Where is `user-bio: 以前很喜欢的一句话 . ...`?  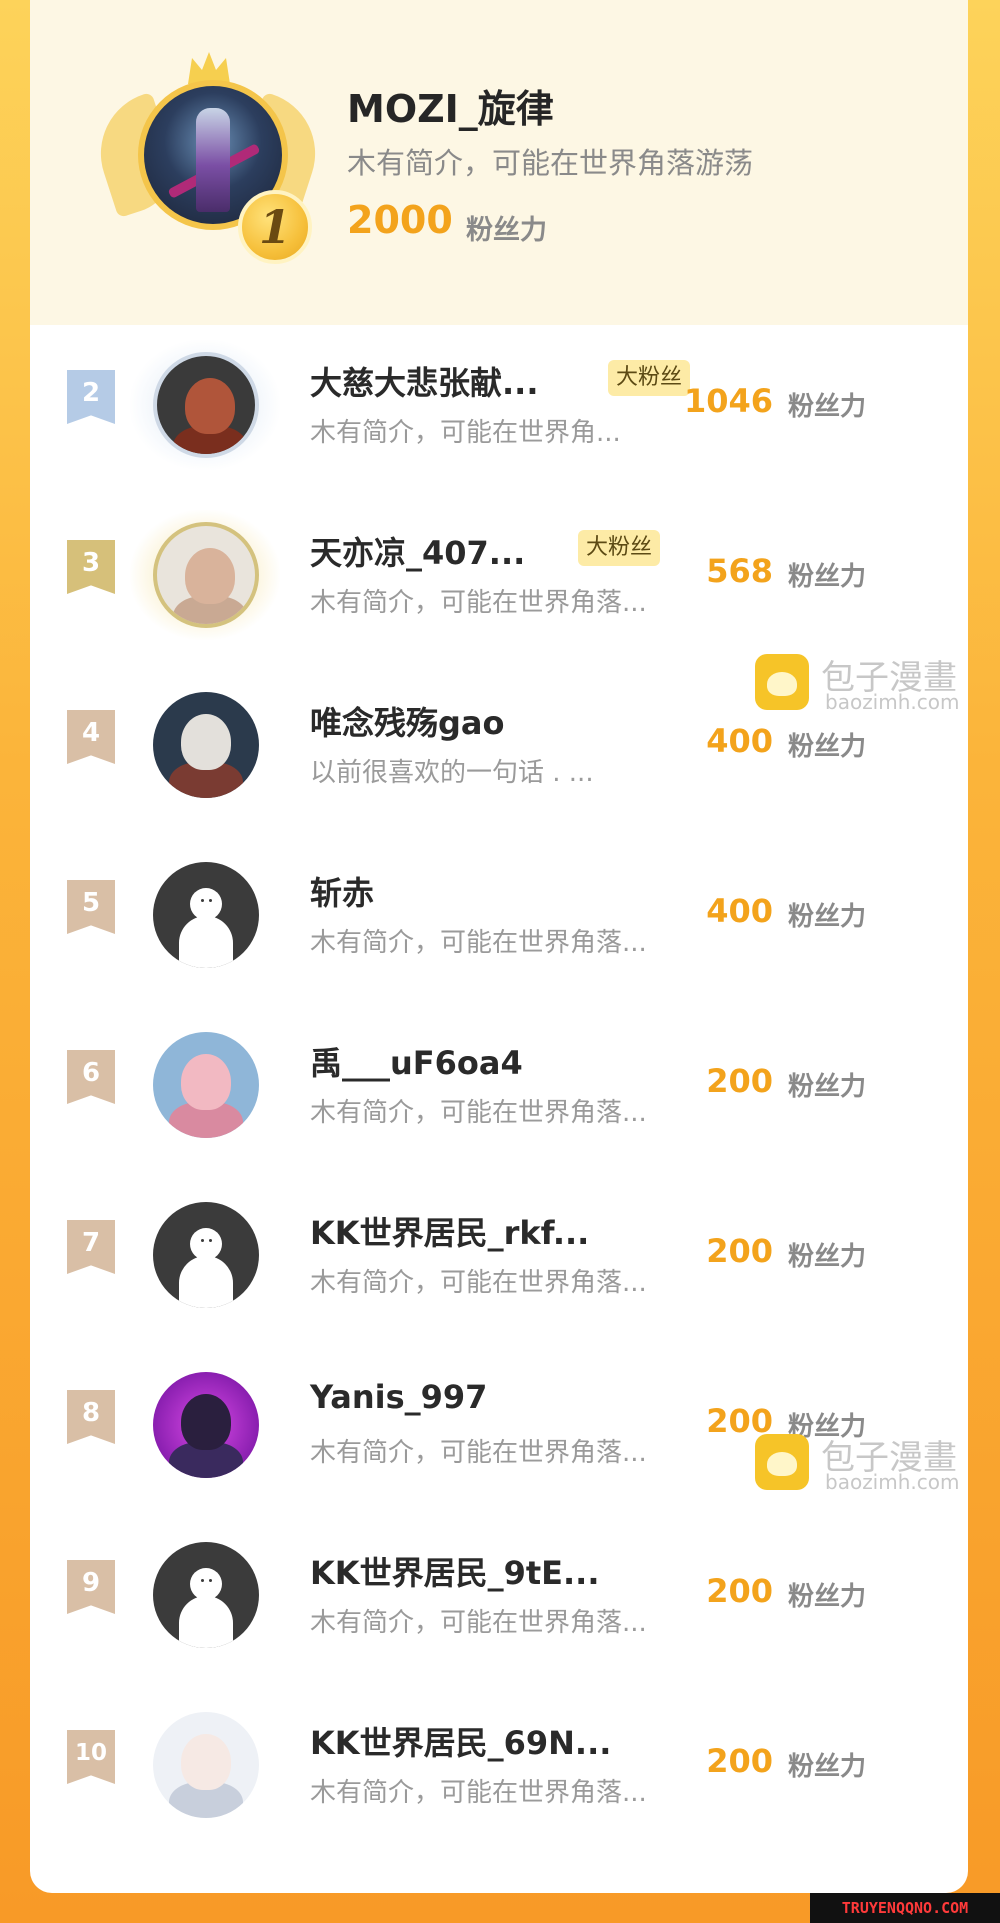
user-bio: 以前很喜欢的一句话 . ... is located at coordinates (452, 773).